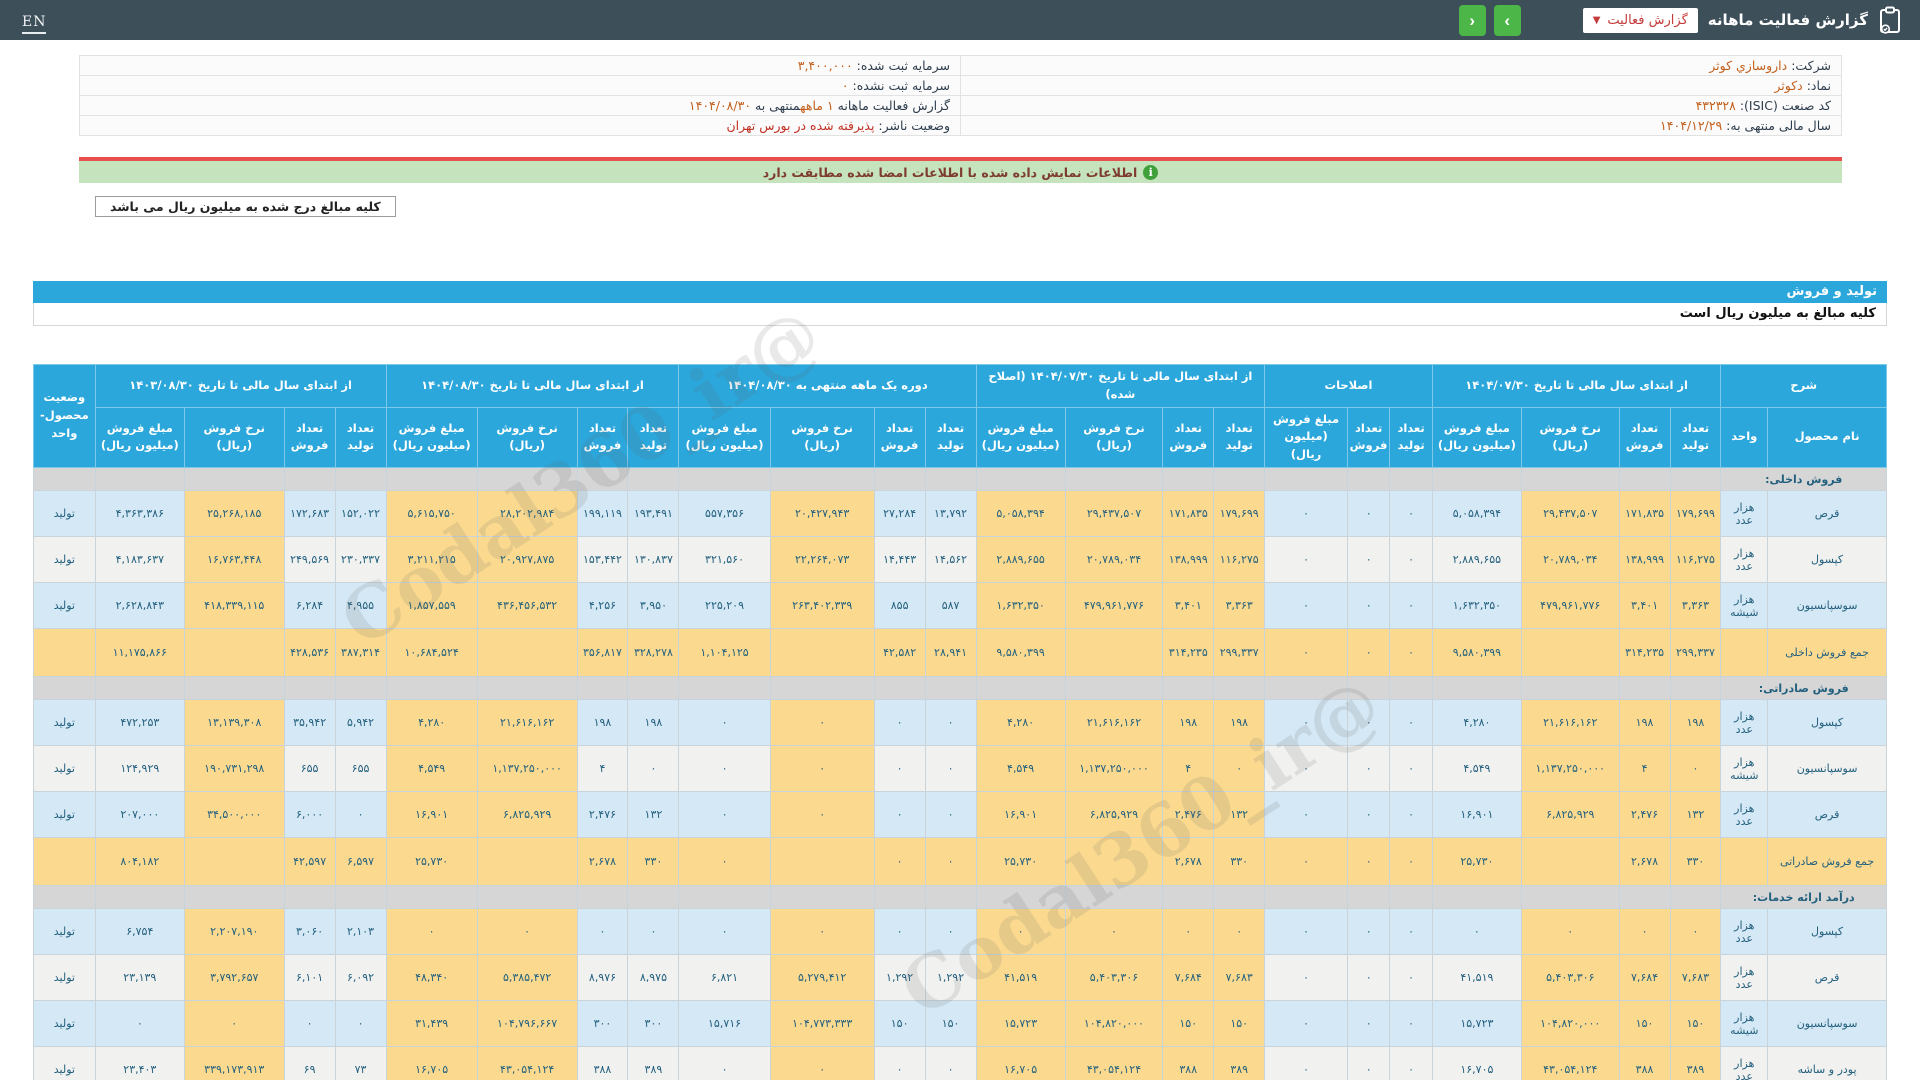  Describe the element at coordinates (602, 653) in the screenshot. I see `value-cell: ۳۵۶,۸۱۷` at that location.